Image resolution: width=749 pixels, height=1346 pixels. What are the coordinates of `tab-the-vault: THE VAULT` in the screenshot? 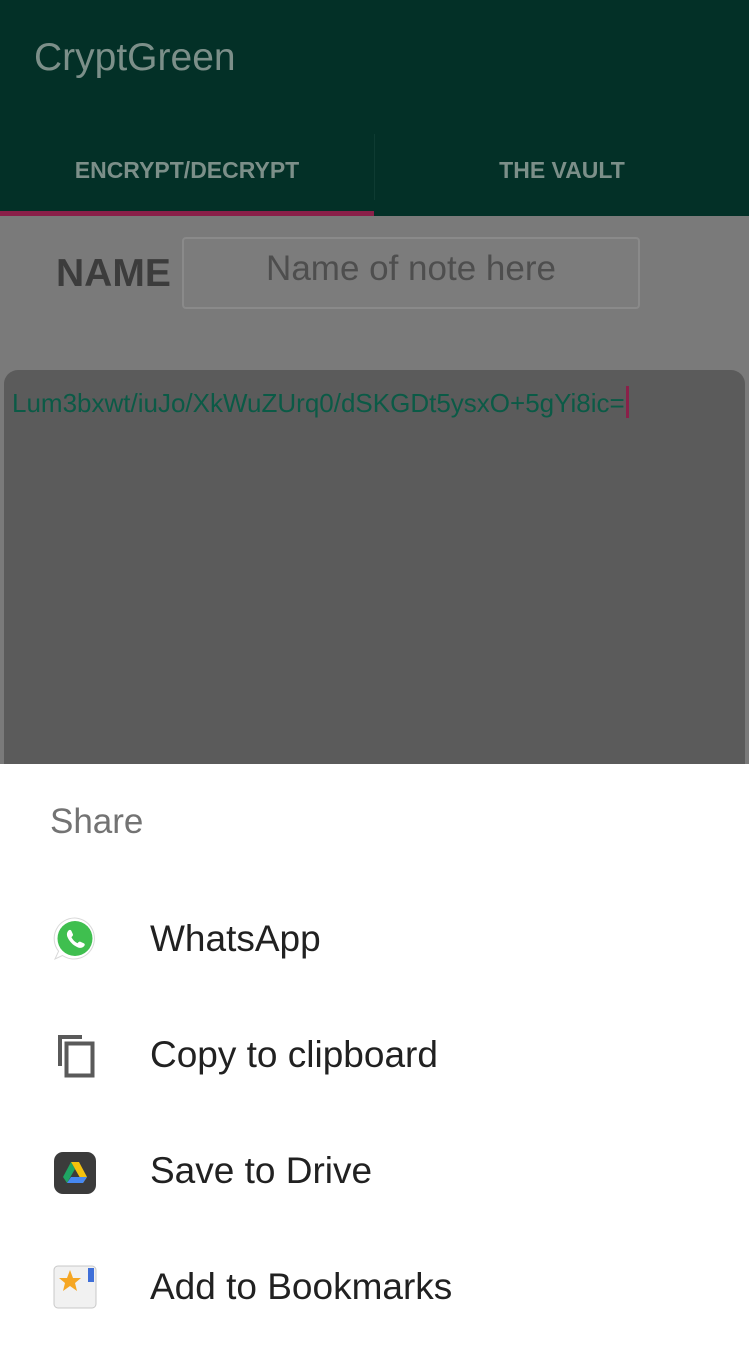 It's located at (562, 170).